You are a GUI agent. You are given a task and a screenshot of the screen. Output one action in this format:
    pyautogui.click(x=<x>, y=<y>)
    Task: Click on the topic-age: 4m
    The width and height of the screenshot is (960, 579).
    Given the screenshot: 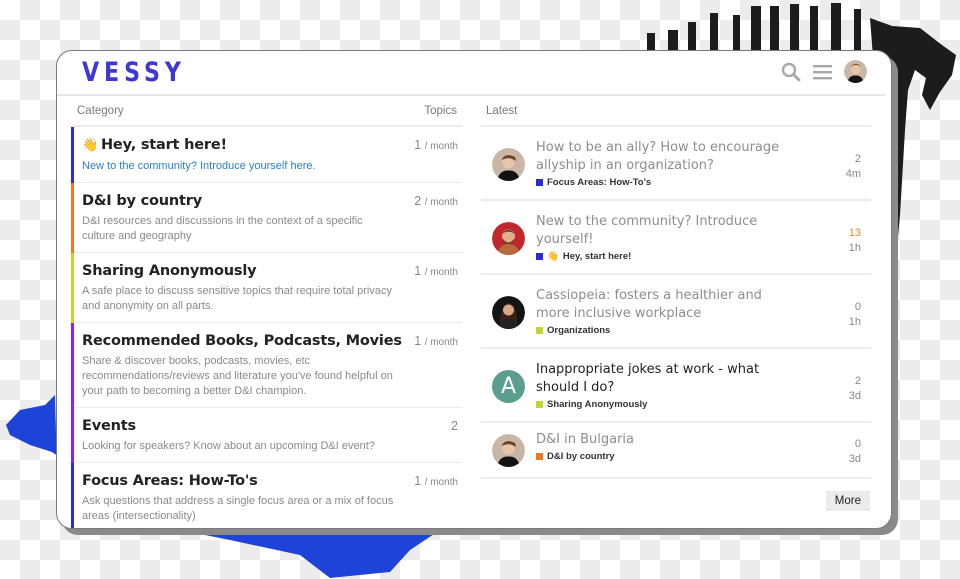 What is the action you would take?
    pyautogui.click(x=853, y=174)
    